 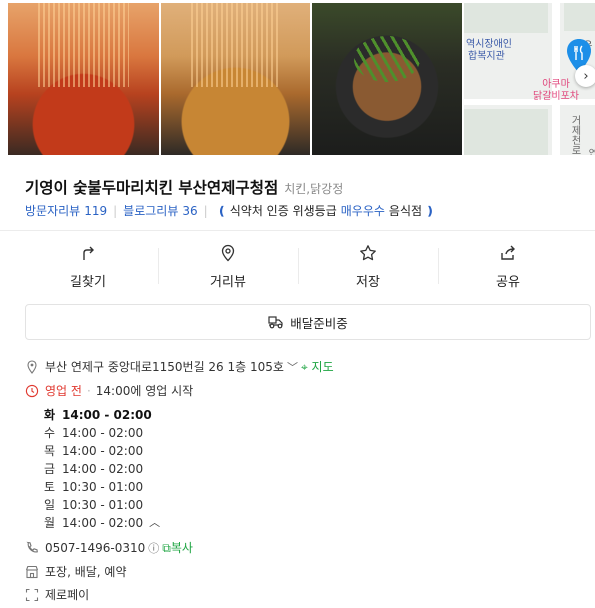 What do you see at coordinates (297, 230) in the screenshot?
I see `divider` at bounding box center [297, 230].